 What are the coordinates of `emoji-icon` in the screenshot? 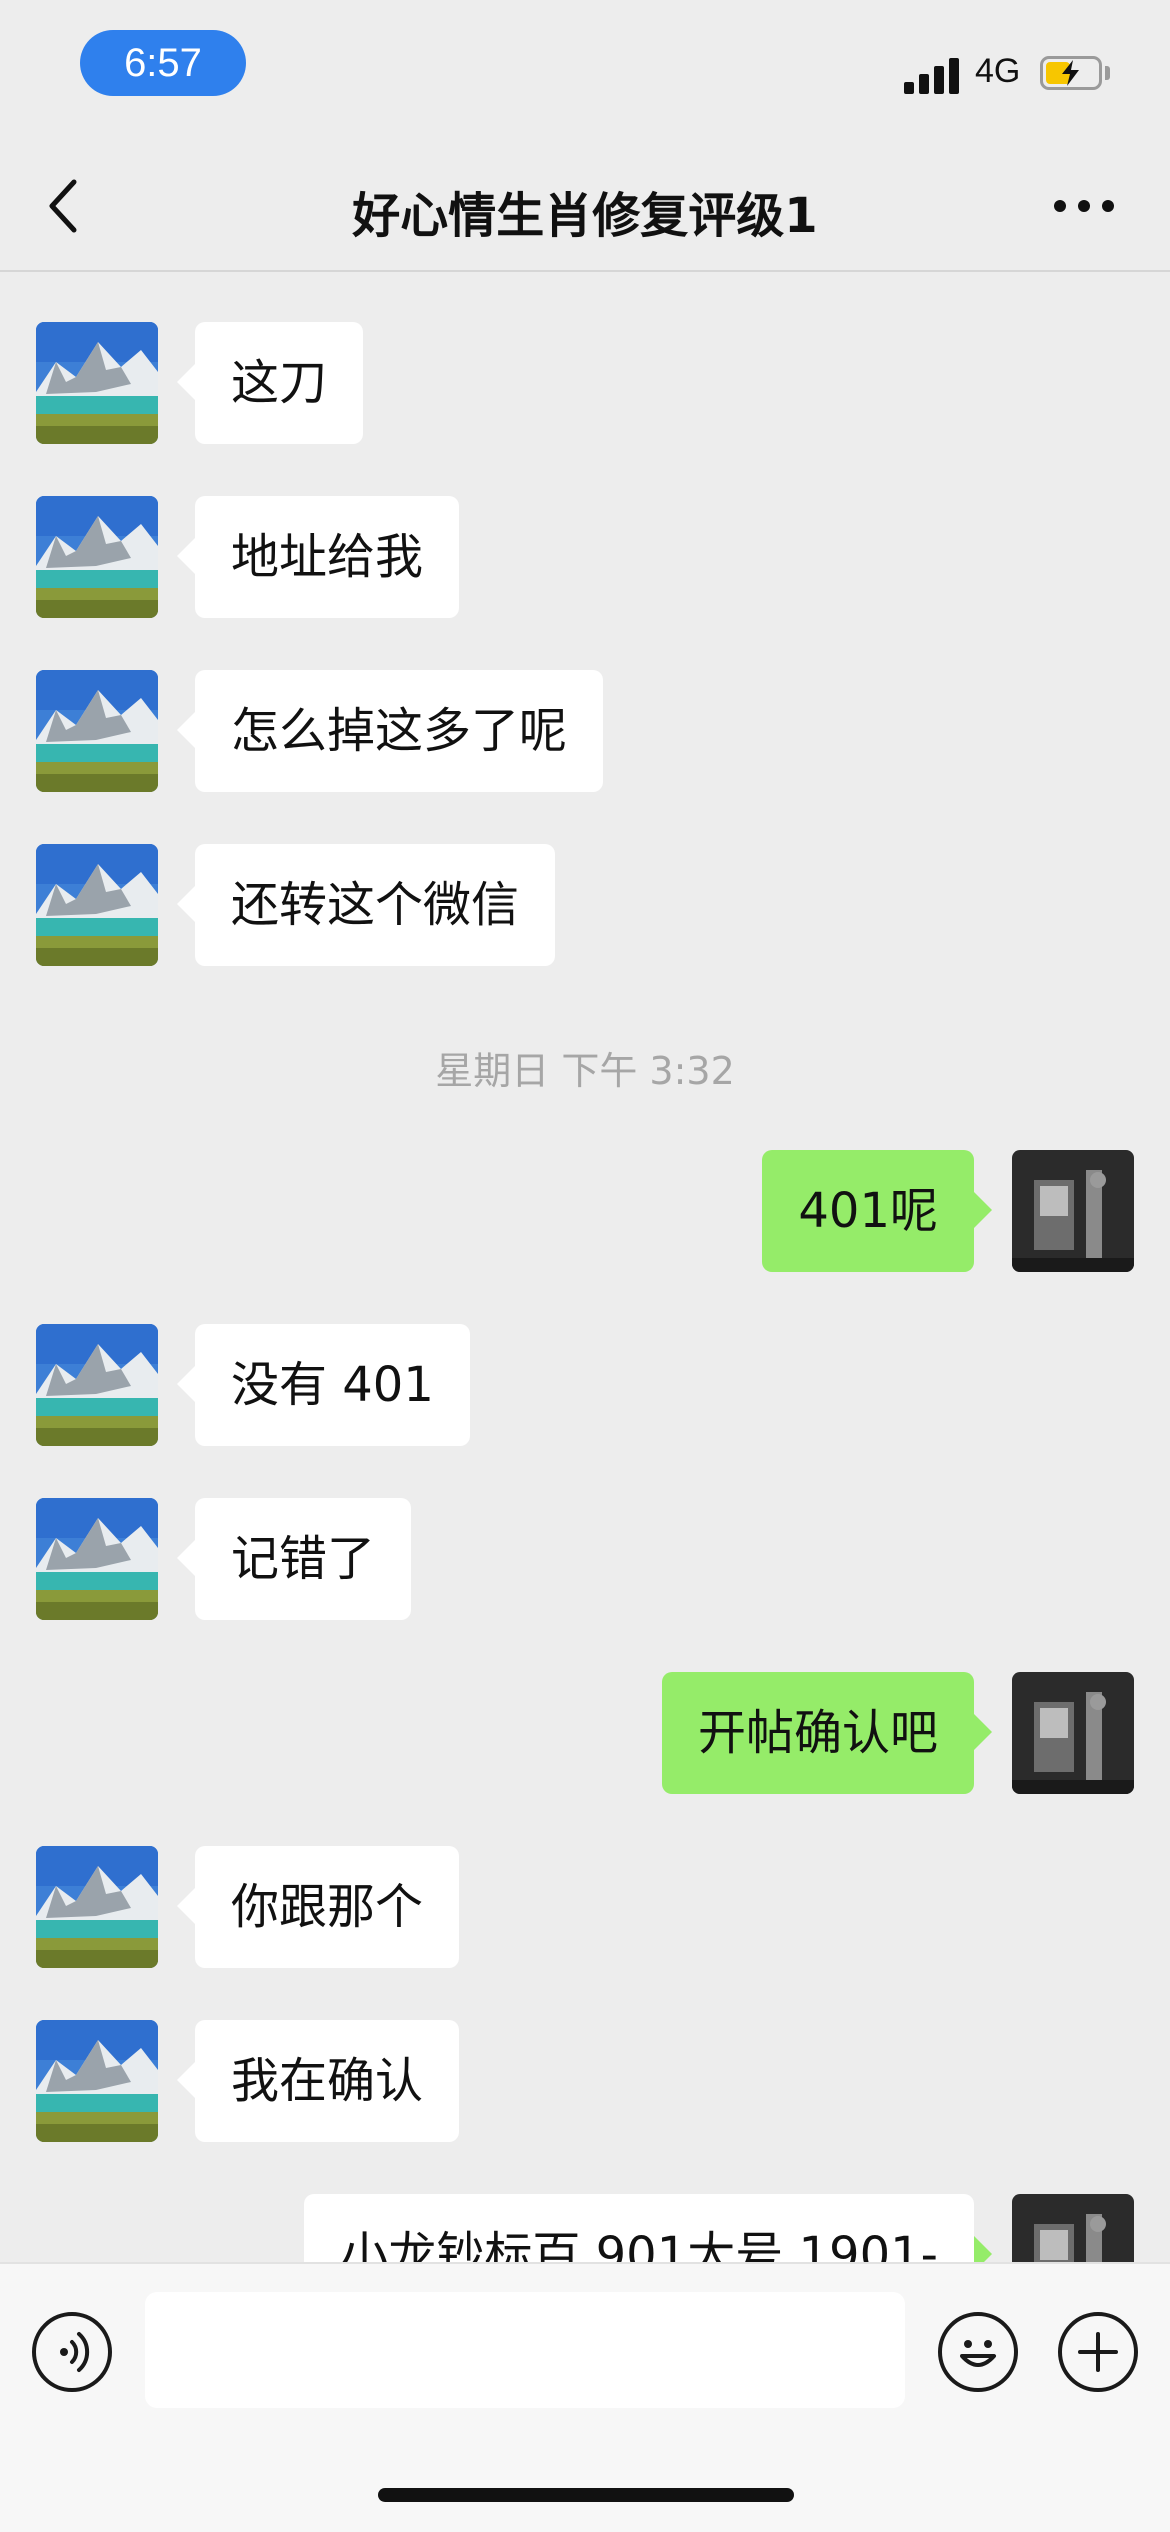 It's located at (978, 2353).